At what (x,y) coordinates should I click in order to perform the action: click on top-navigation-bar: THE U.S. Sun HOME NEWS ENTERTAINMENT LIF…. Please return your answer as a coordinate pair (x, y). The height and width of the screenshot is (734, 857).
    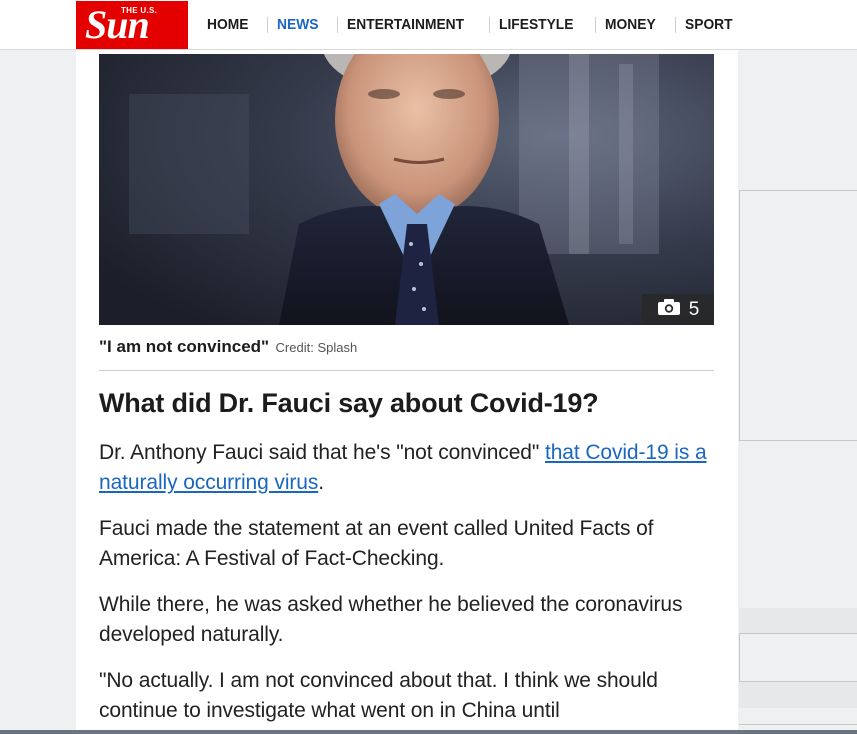
    Looking at the image, I should click on (428, 25).